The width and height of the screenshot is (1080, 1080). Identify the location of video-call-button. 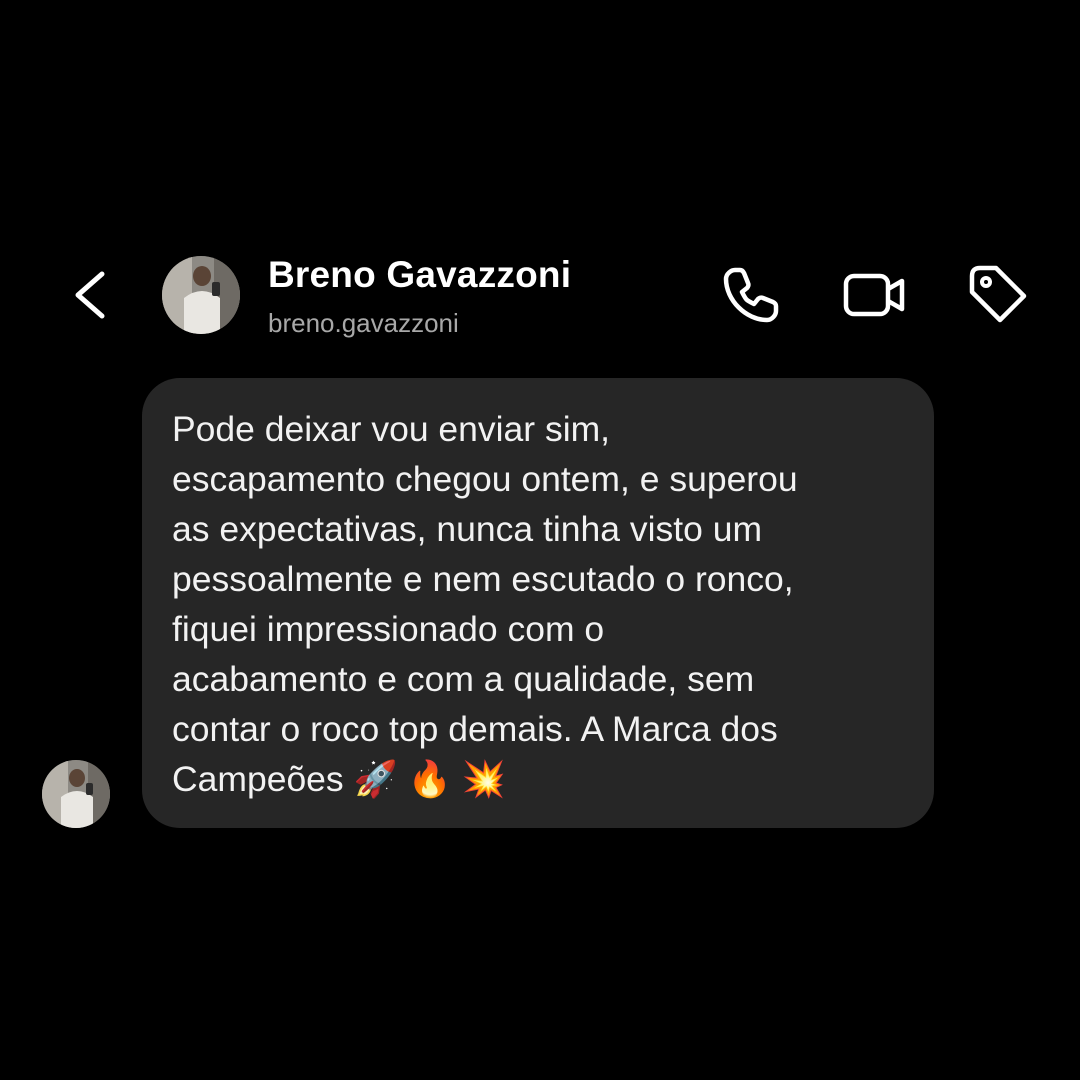
(875, 295).